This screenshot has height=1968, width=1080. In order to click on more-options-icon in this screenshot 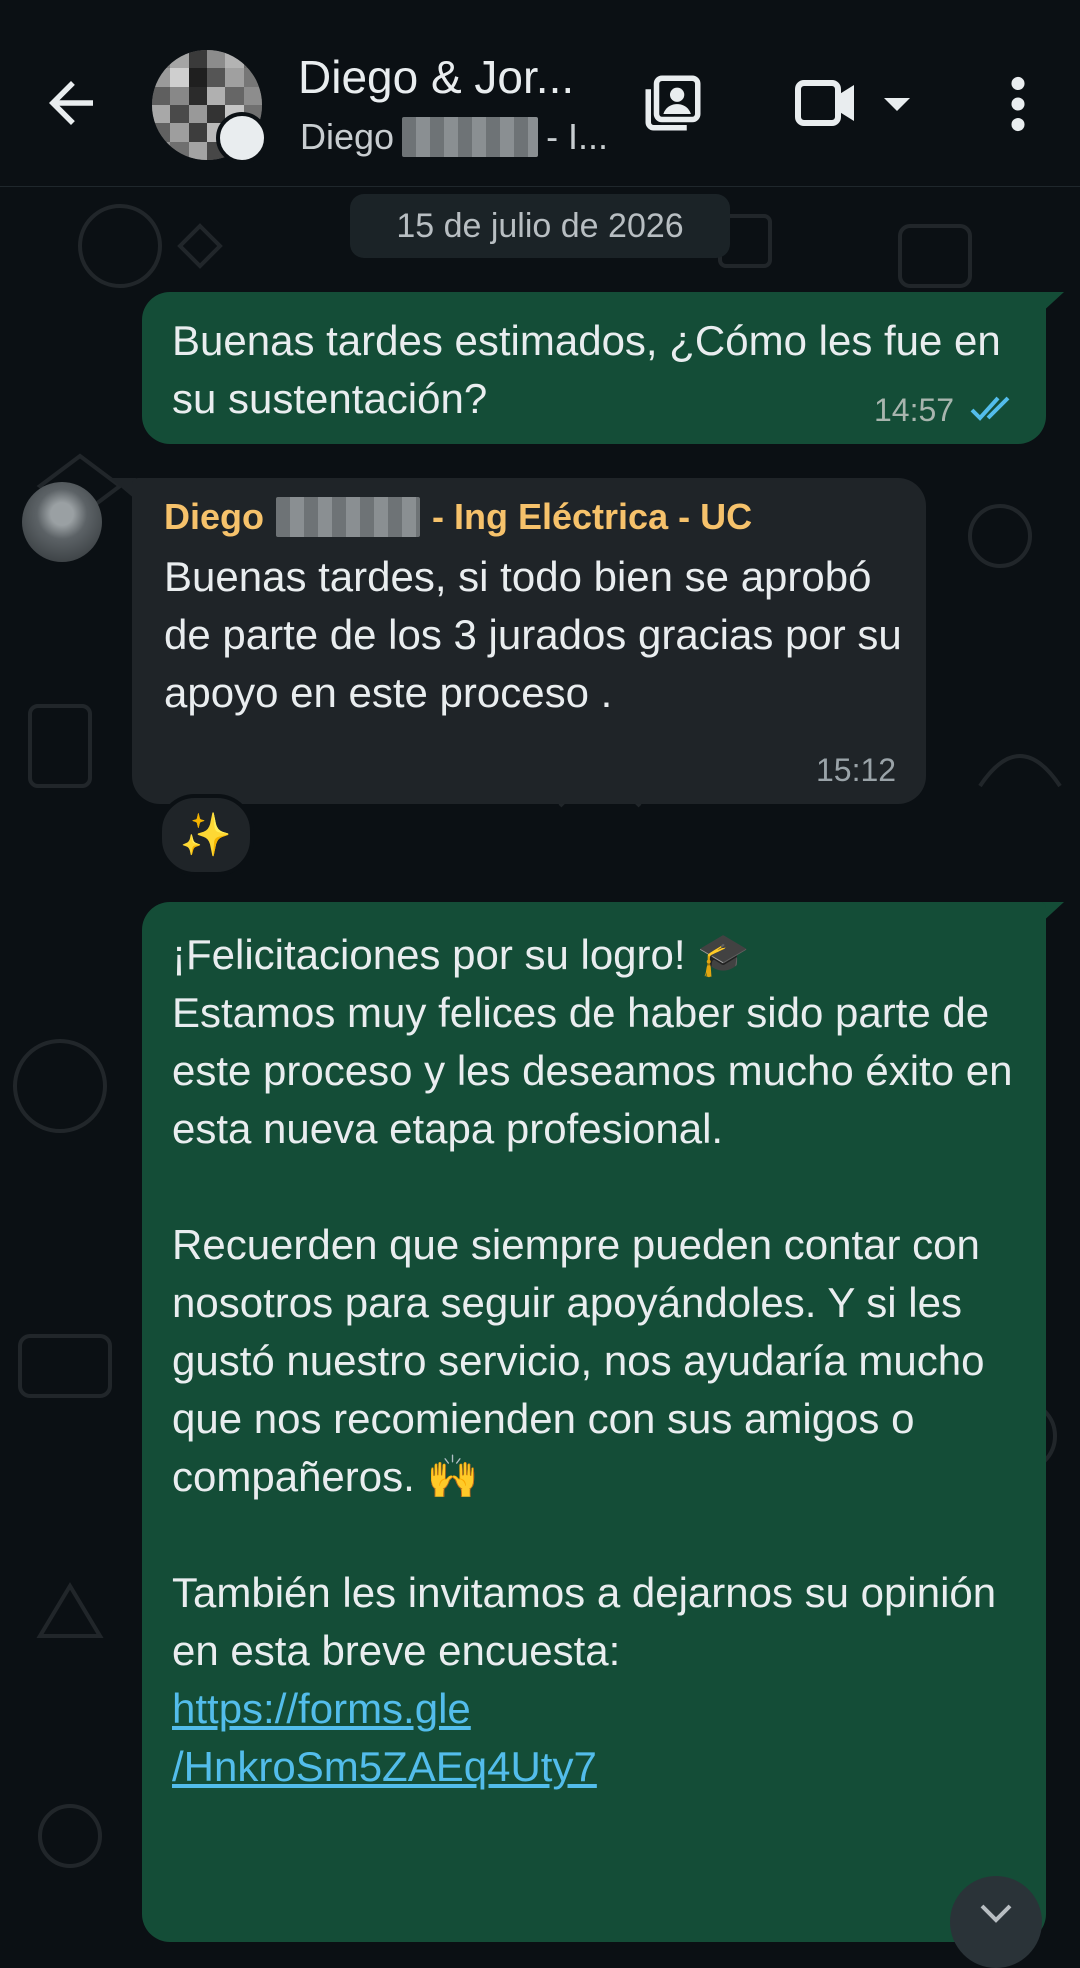, I will do `click(1018, 104)`.